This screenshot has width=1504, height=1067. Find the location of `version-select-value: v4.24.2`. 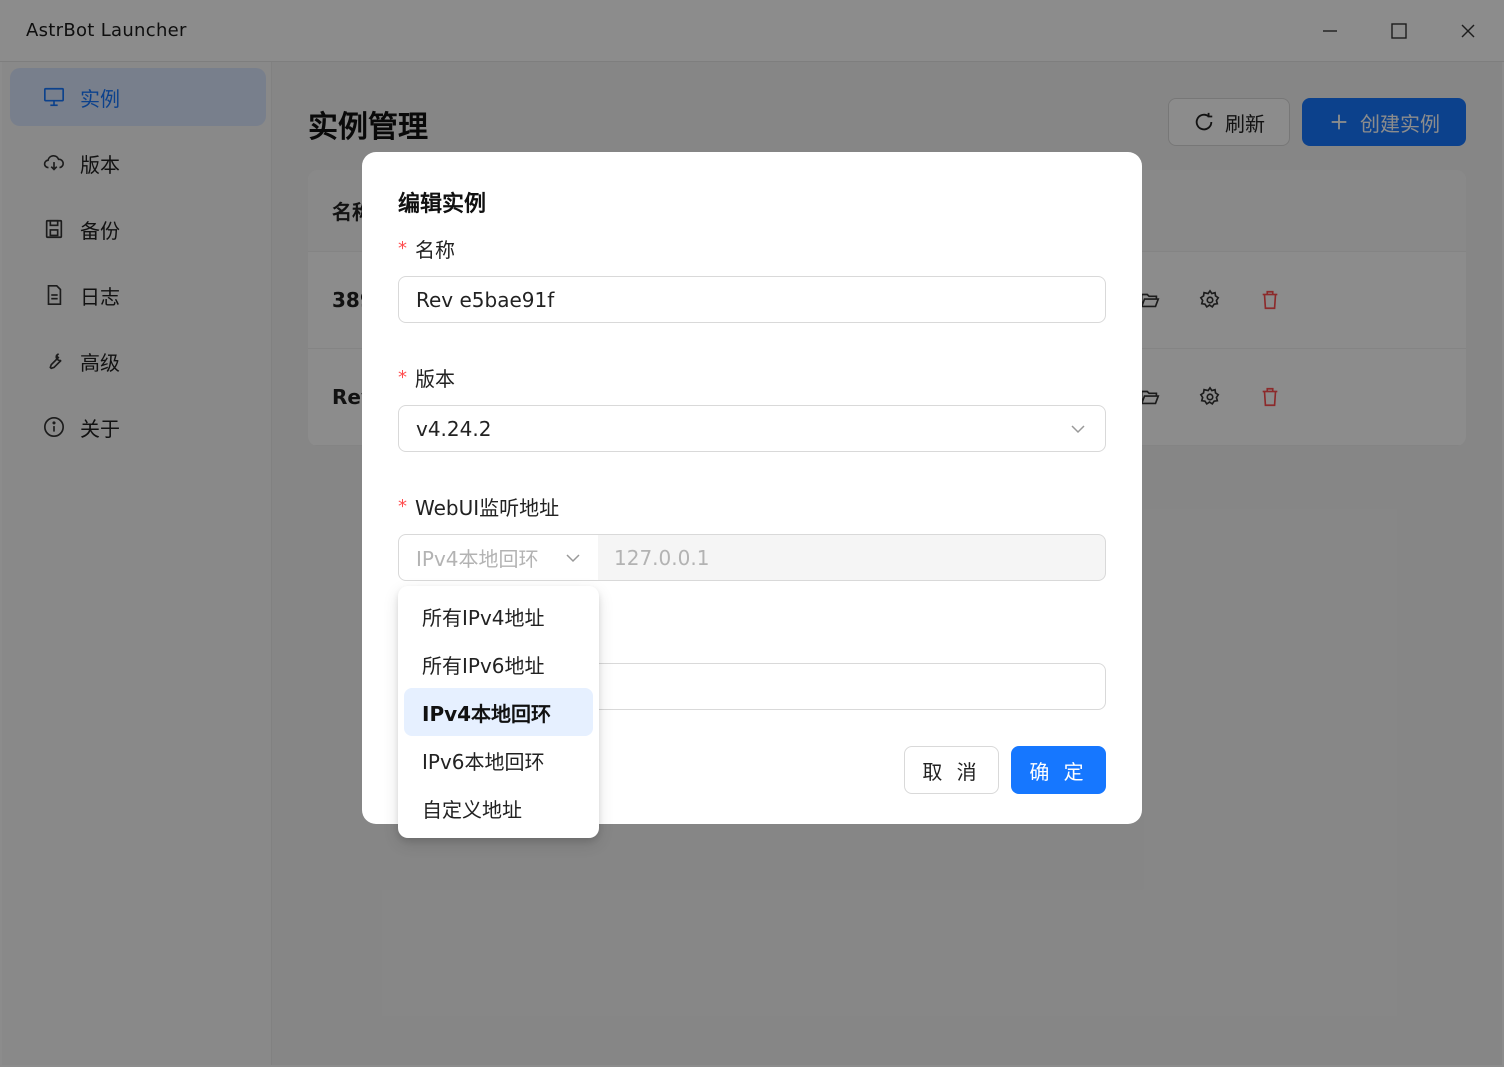

version-select-value: v4.24.2 is located at coordinates (454, 428).